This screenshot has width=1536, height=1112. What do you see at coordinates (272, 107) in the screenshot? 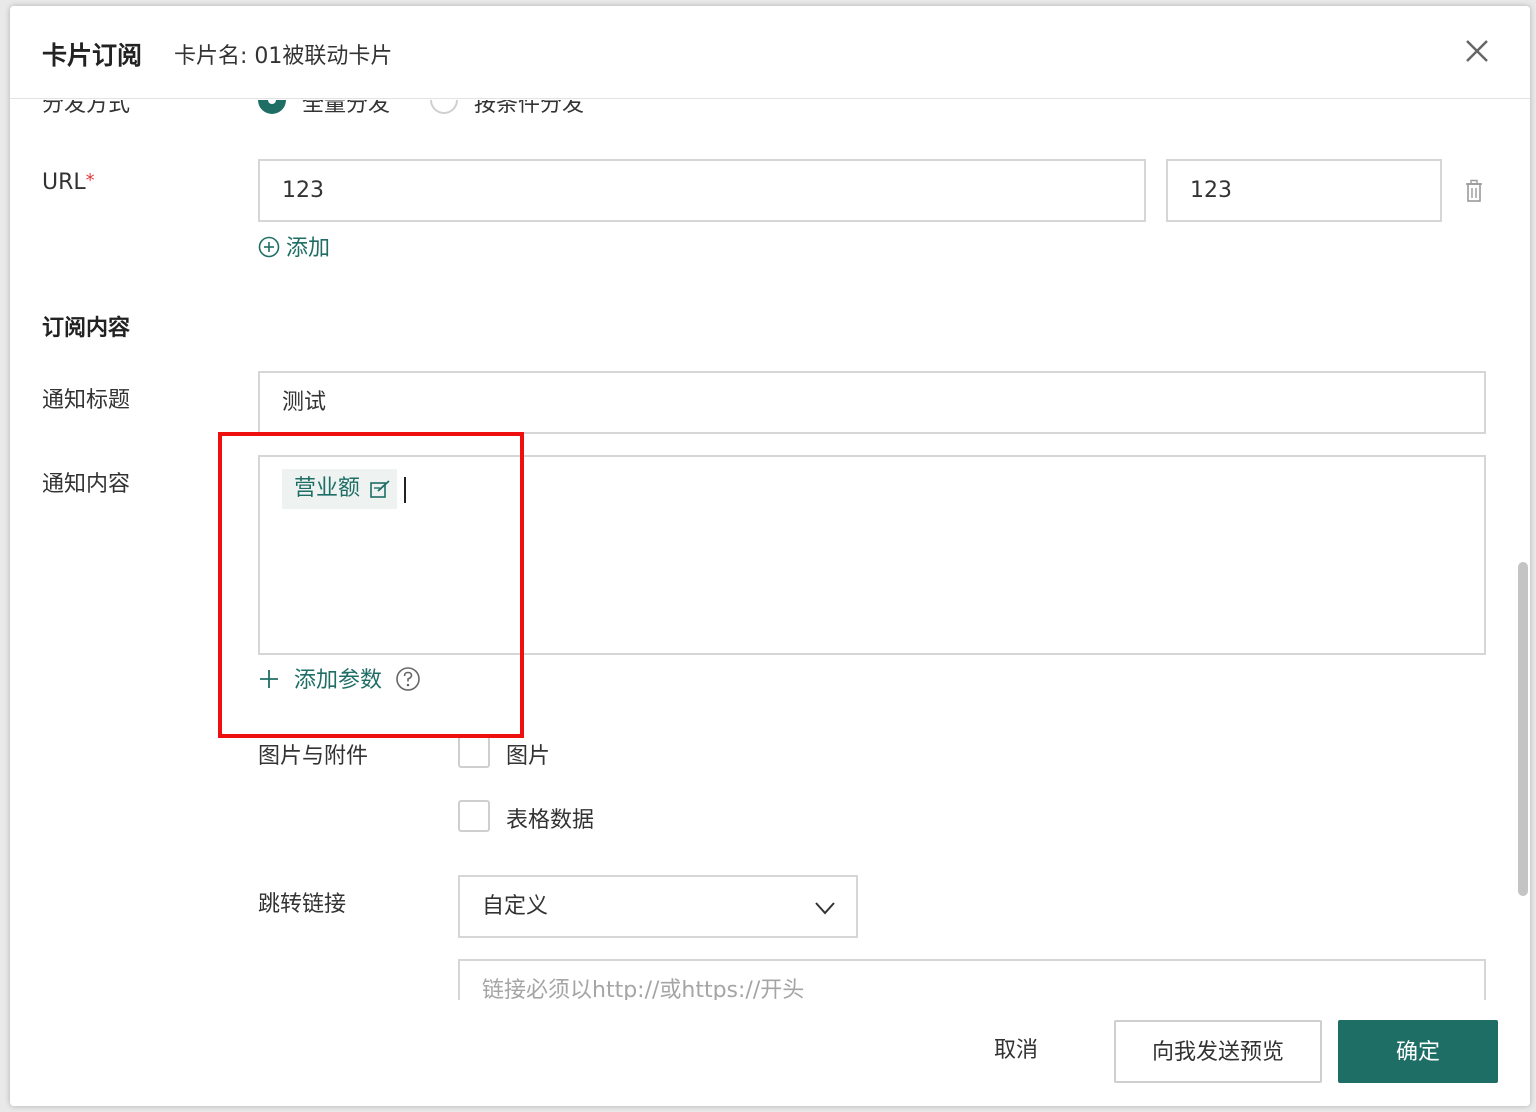
I see `radio-full-distribution` at bounding box center [272, 107].